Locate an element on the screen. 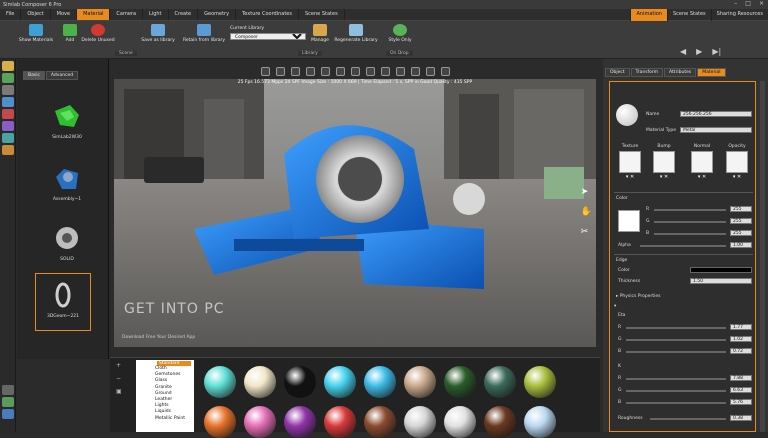 The width and height of the screenshot is (768, 438). material-type-select: Metal is located at coordinates (716, 130).